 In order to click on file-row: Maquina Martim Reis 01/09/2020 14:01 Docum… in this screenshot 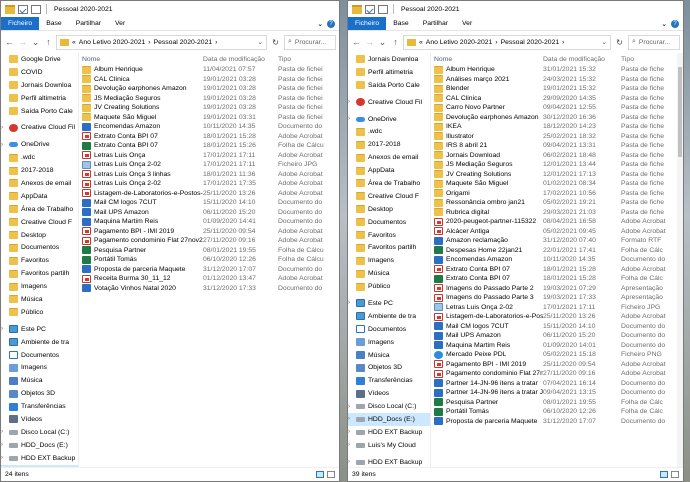, I will do `click(557, 346)`.